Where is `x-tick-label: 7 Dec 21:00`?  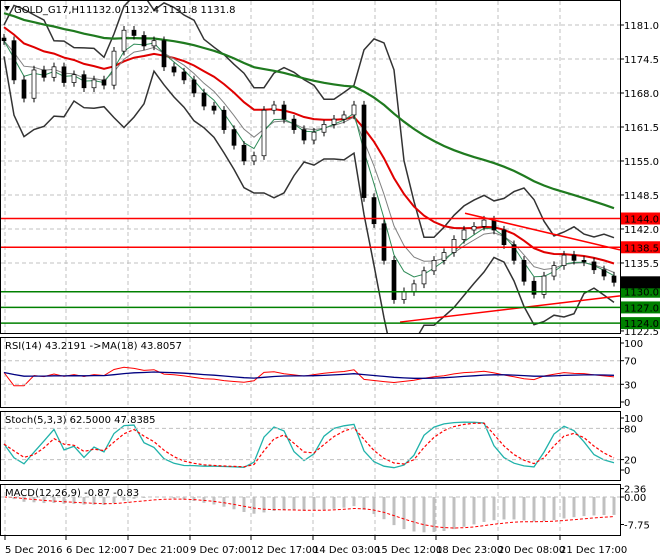
x-tick-label: 7 Dec 21:00 is located at coordinates (158, 550).